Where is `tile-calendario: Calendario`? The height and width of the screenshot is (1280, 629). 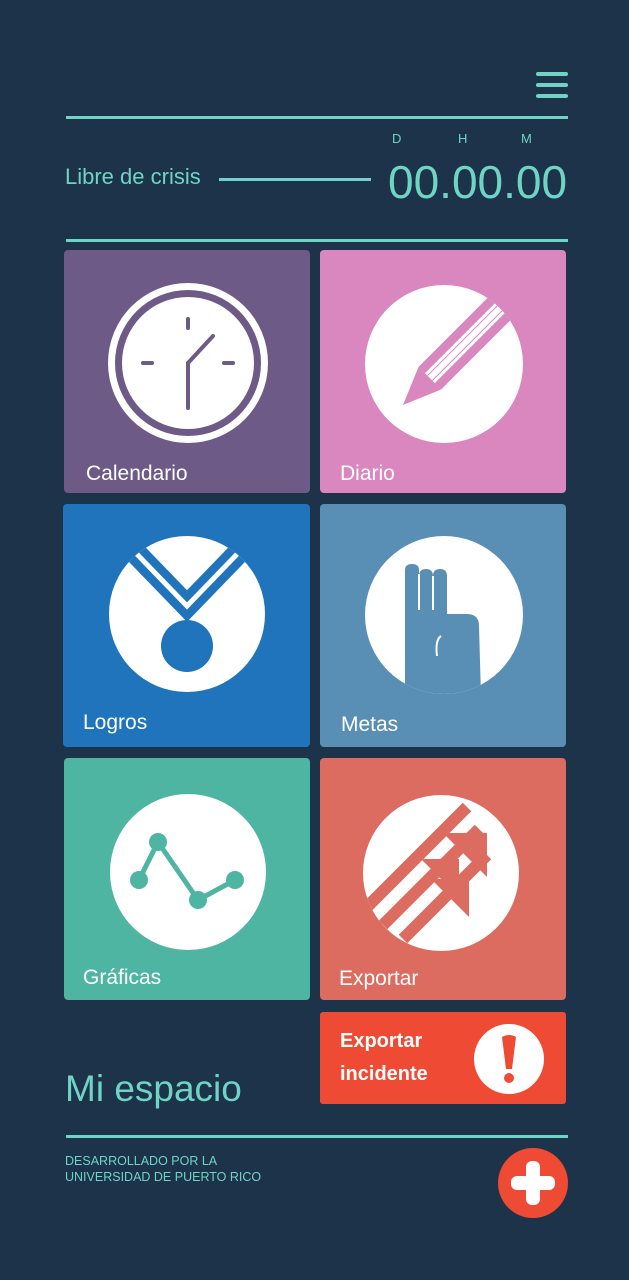
tile-calendario: Calendario is located at coordinates (187, 371).